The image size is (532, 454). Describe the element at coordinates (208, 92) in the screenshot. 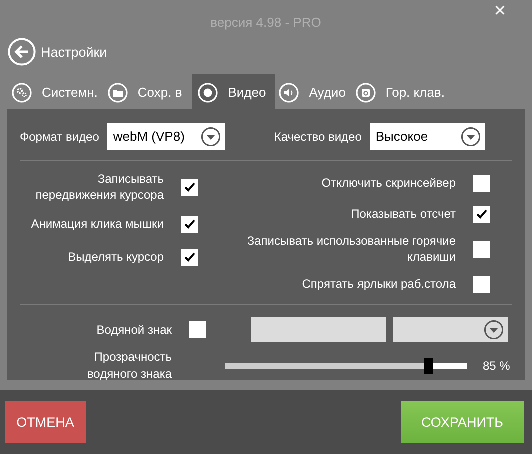

I see `record-icon` at that location.